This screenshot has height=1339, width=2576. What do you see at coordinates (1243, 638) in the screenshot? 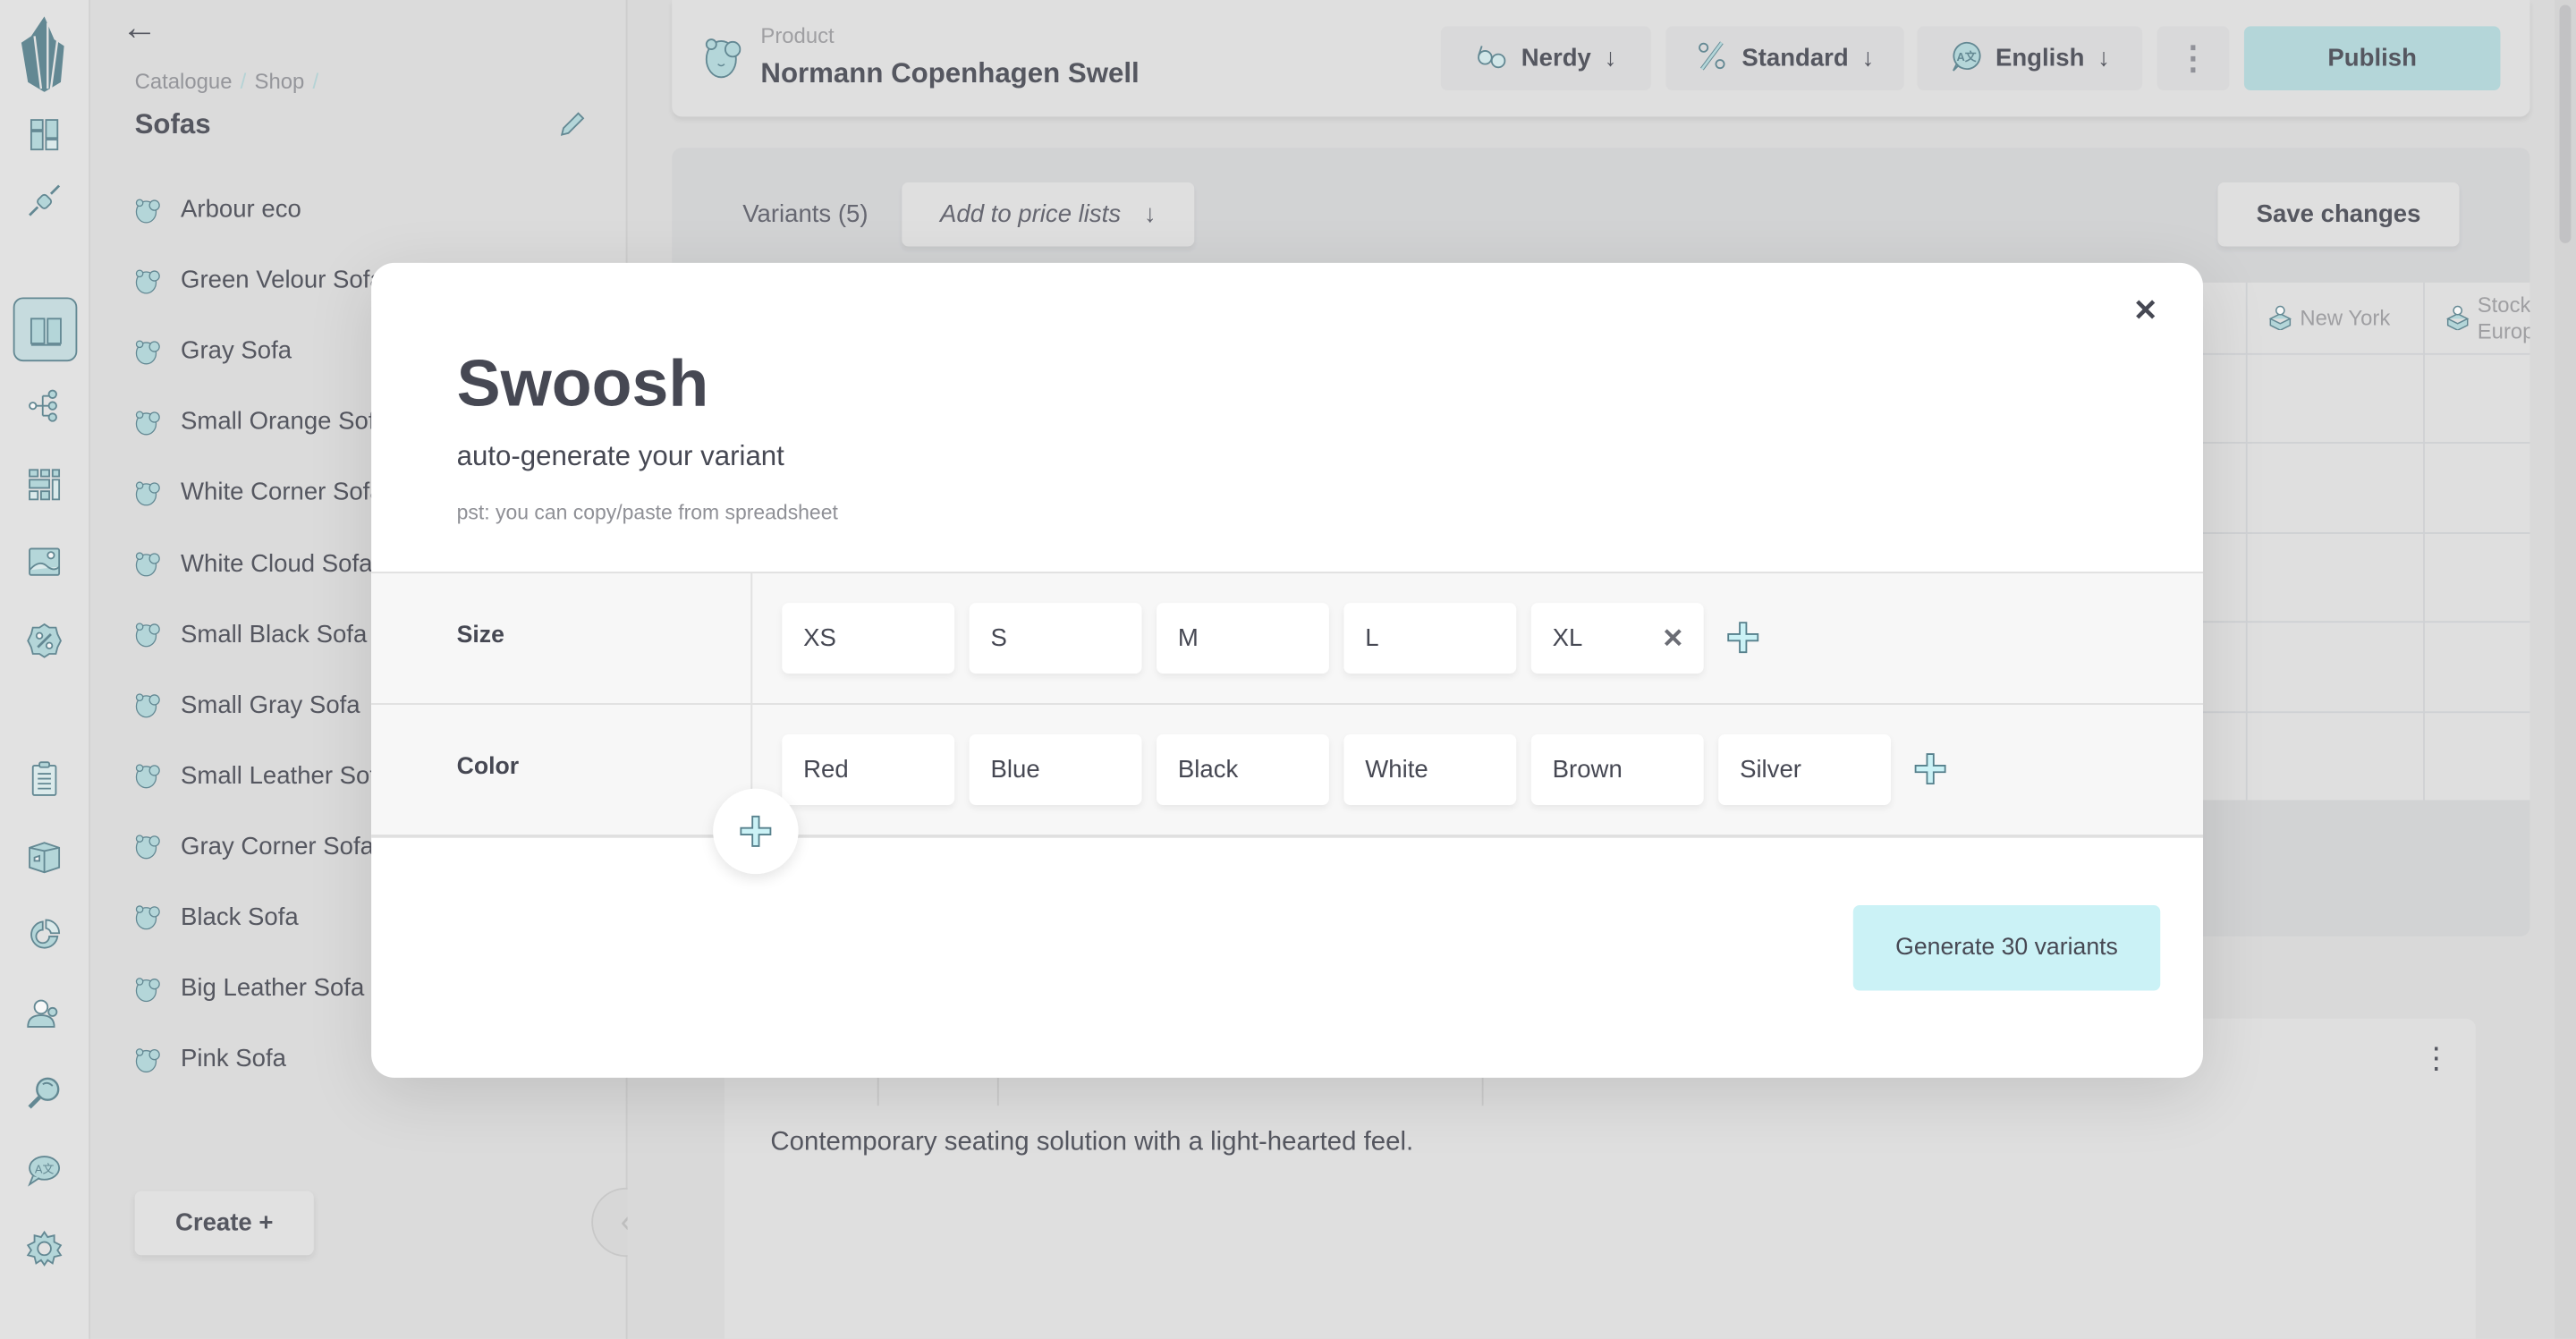
I see `attribute-value-input: M` at bounding box center [1243, 638].